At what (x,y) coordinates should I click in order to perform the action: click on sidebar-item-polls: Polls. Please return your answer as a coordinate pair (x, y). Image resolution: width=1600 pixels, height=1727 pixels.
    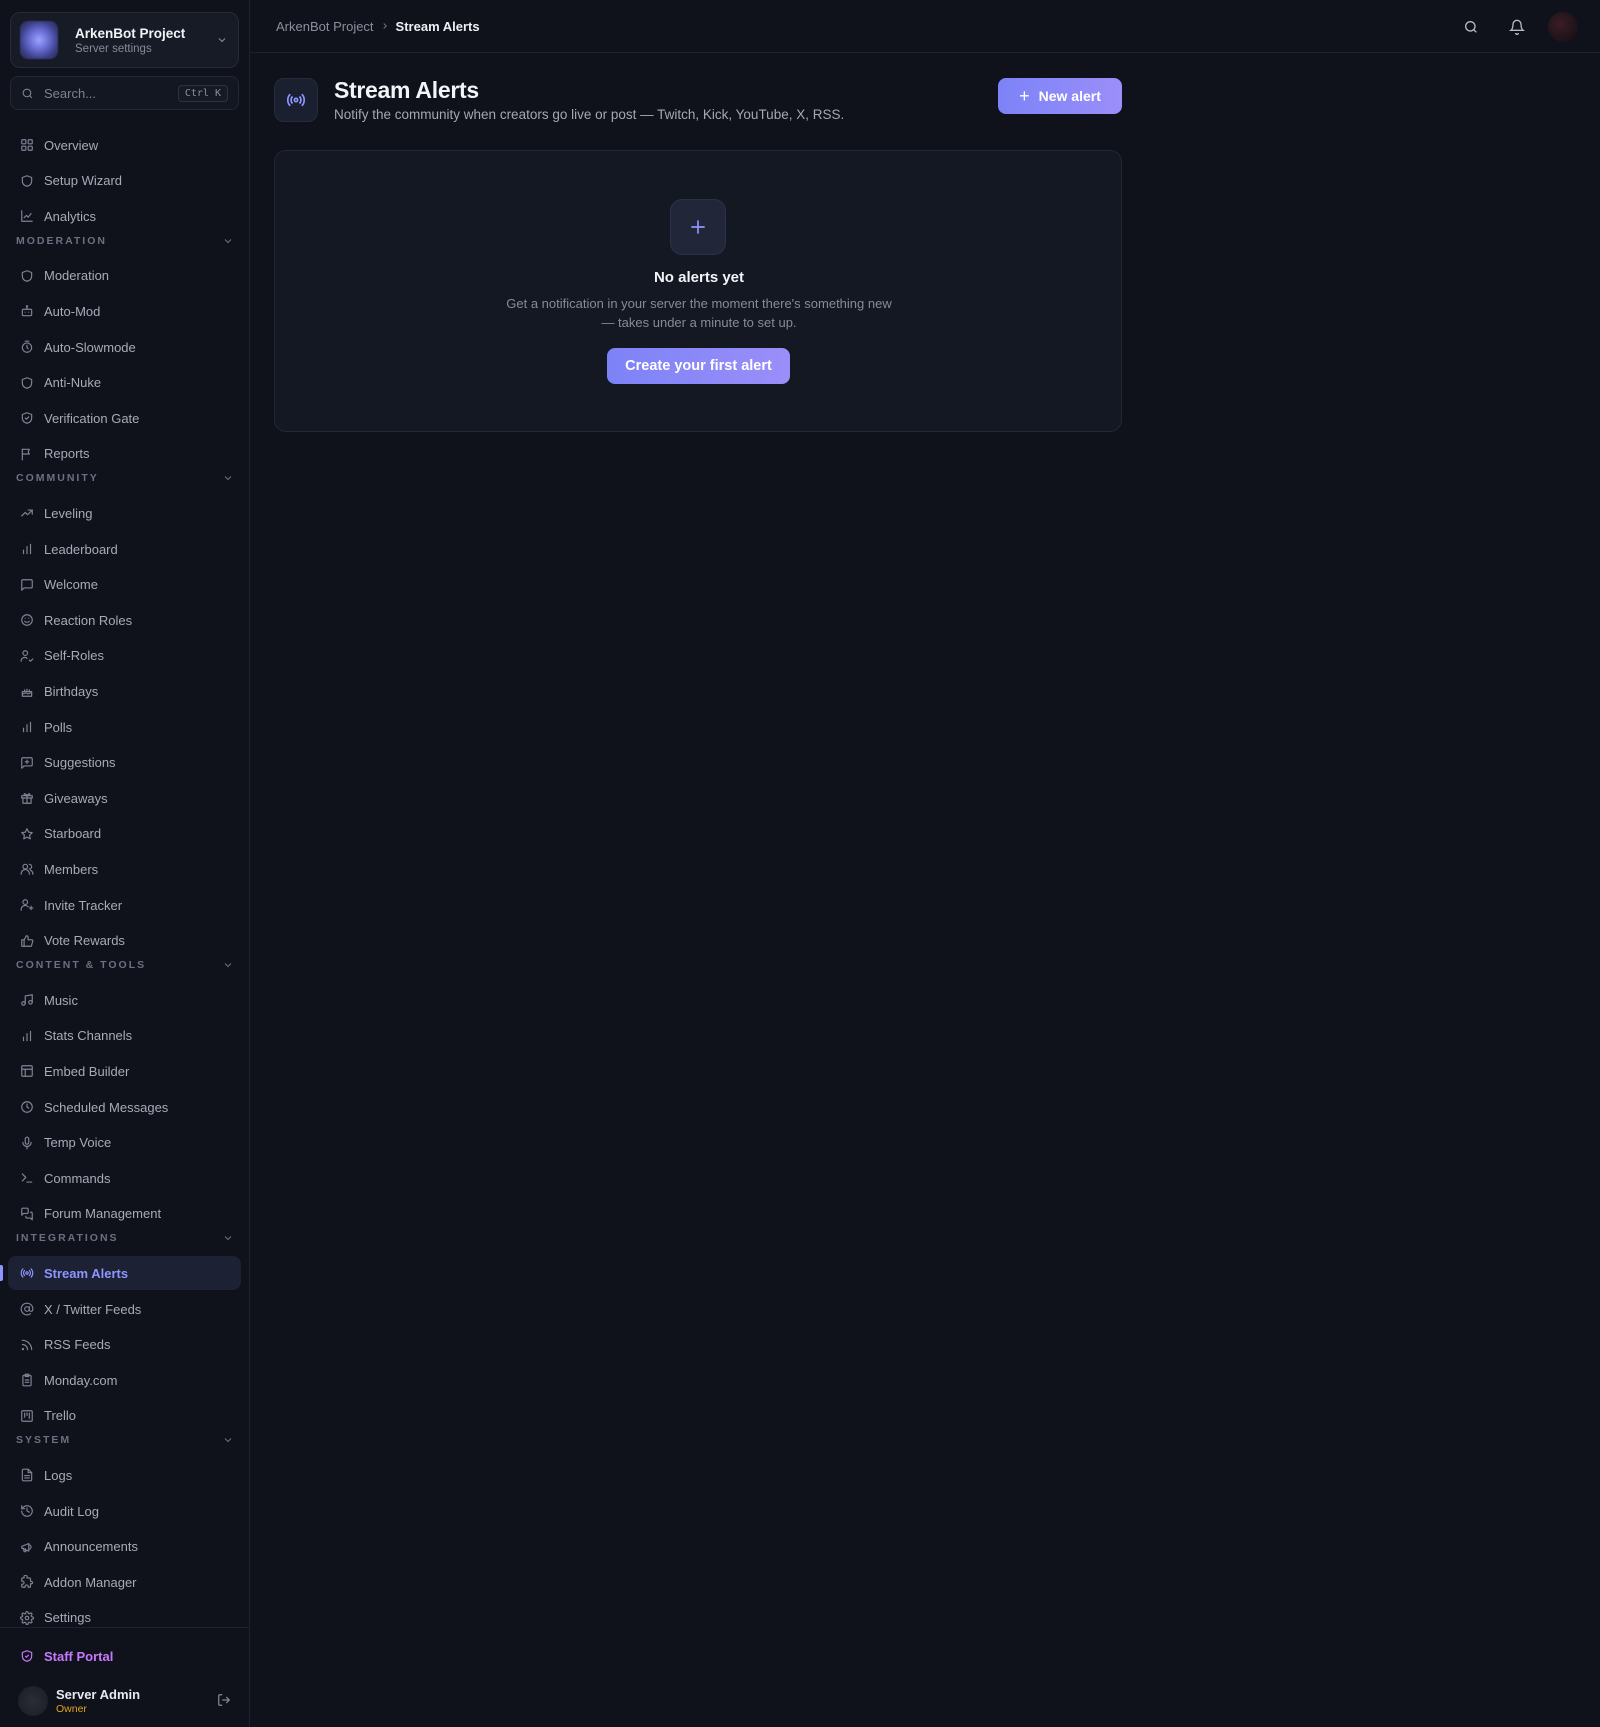
    Looking at the image, I should click on (124, 727).